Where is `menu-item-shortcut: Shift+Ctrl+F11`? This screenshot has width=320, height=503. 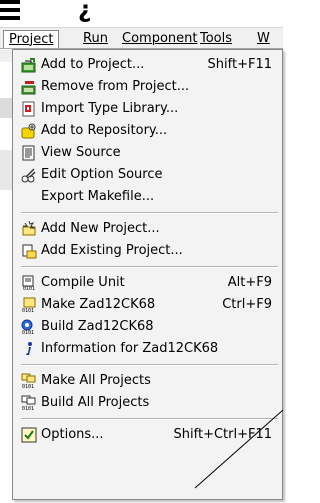
menu-item-shortcut: Shift+Ctrl+F11 is located at coordinates (222, 434).